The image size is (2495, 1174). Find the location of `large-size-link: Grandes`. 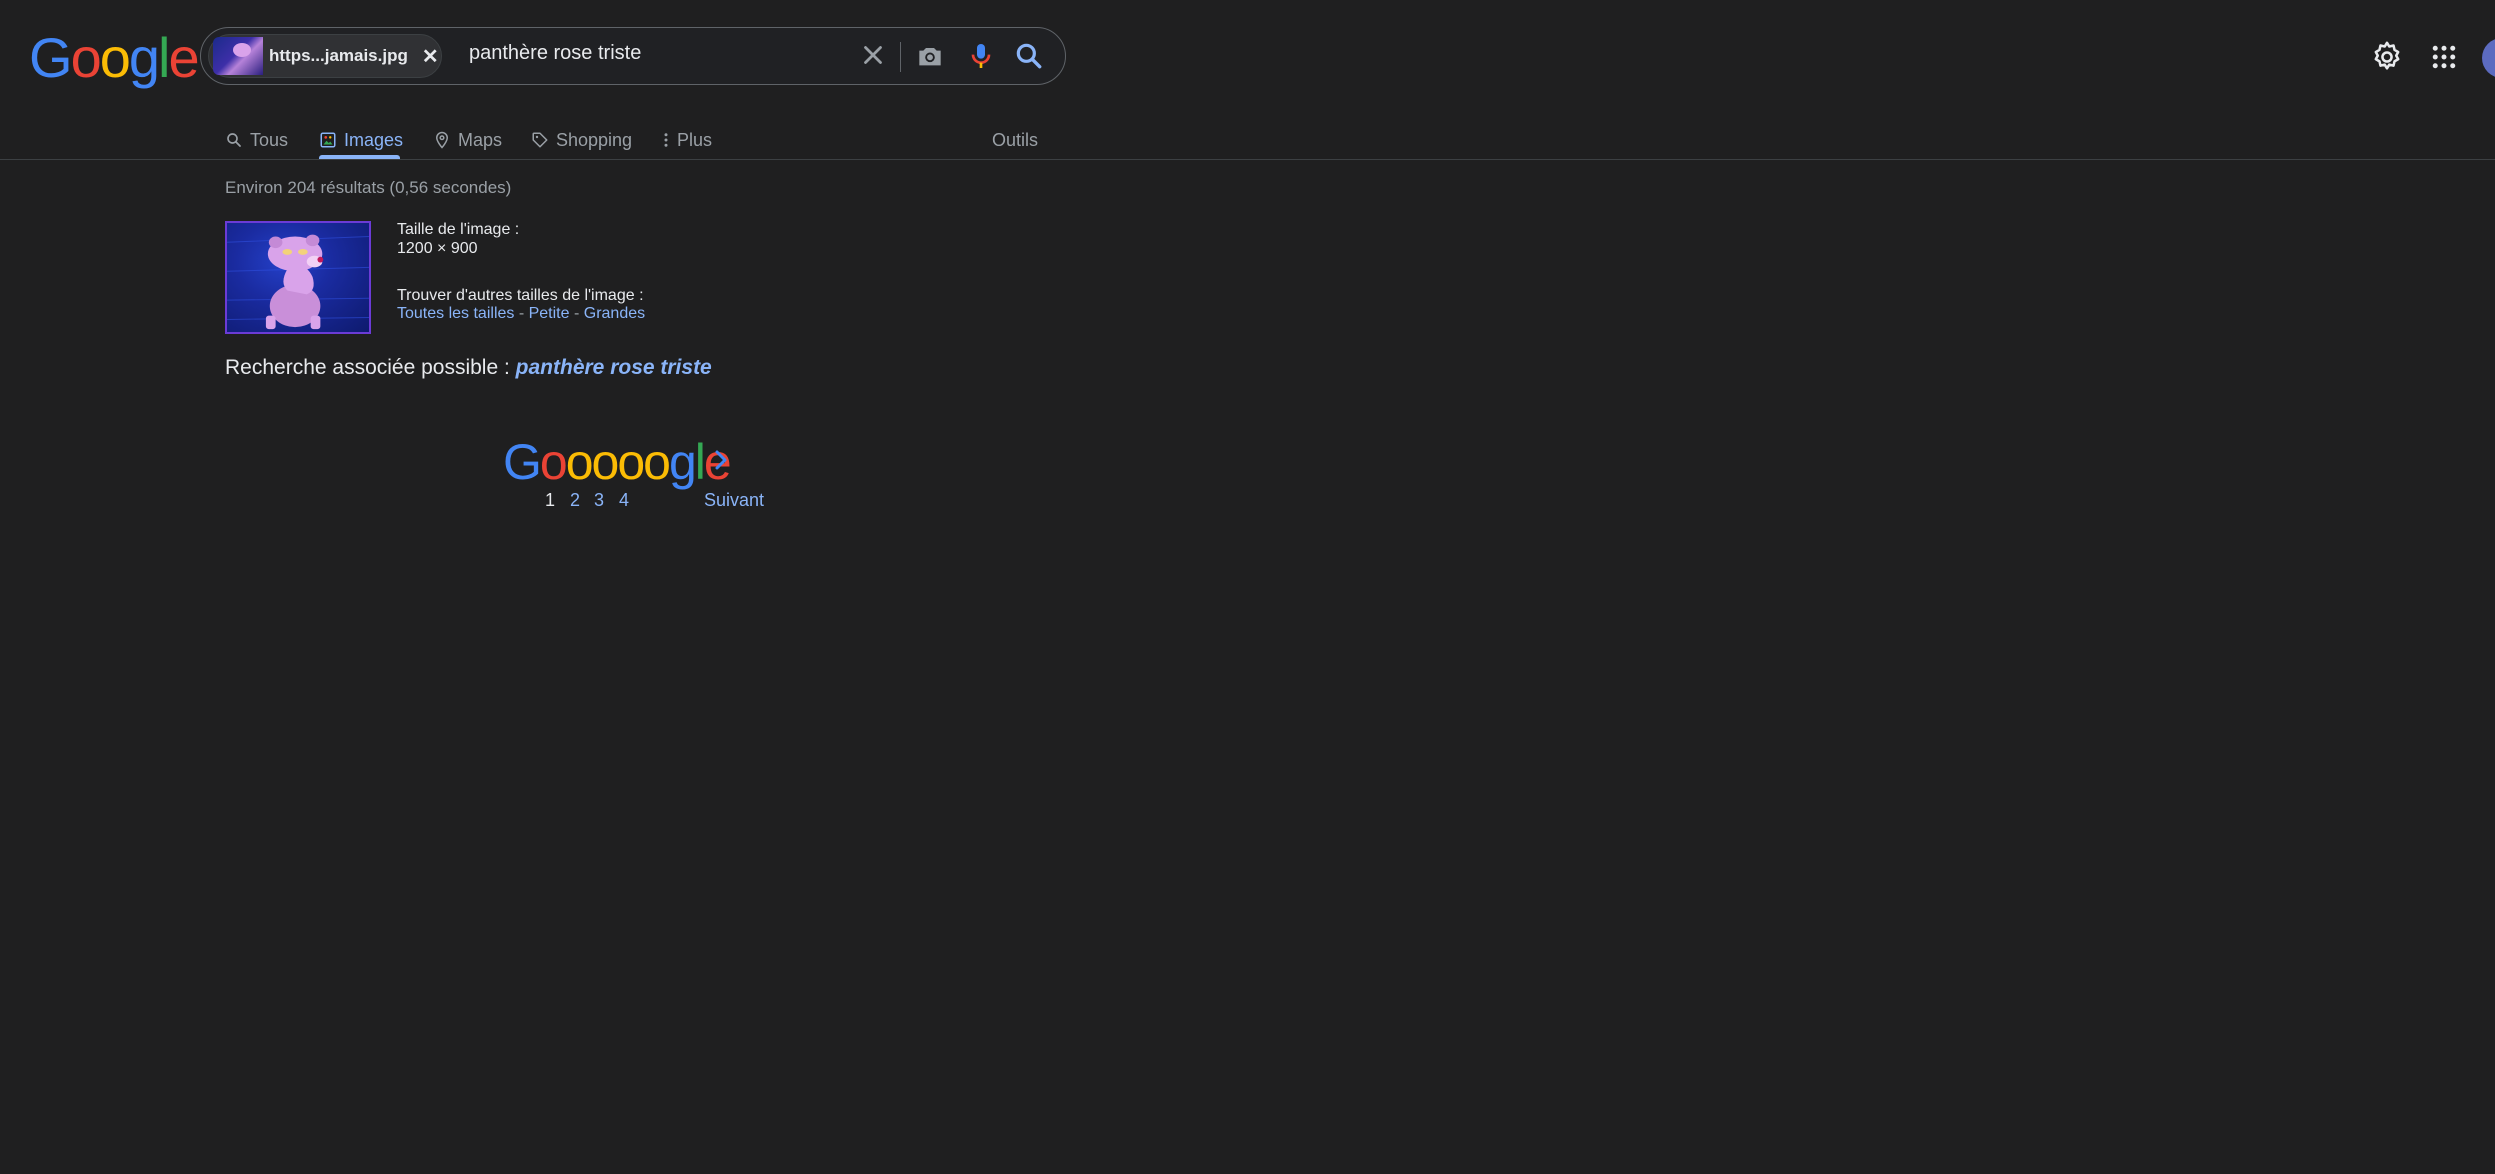

large-size-link: Grandes is located at coordinates (614, 313).